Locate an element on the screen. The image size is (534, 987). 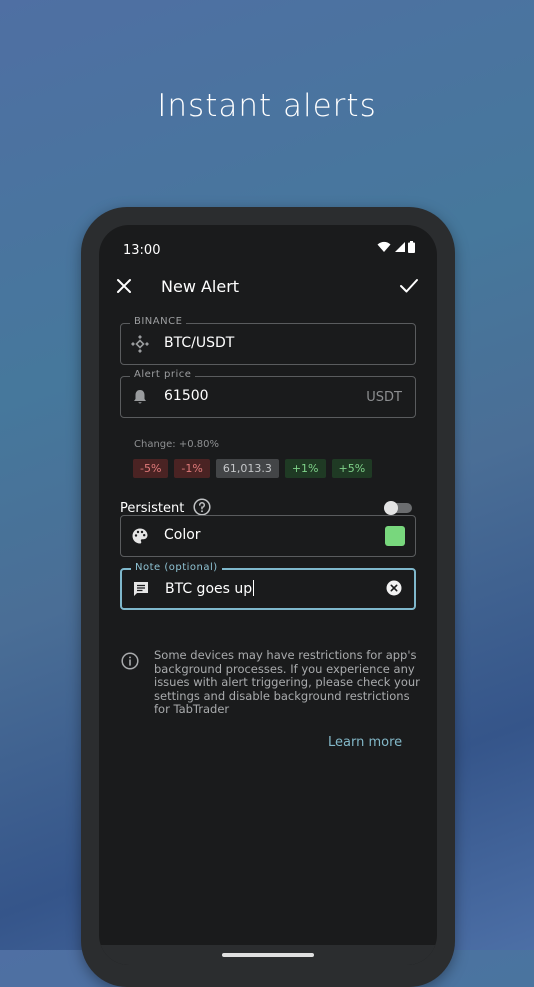
text-caret is located at coordinates (254, 588).